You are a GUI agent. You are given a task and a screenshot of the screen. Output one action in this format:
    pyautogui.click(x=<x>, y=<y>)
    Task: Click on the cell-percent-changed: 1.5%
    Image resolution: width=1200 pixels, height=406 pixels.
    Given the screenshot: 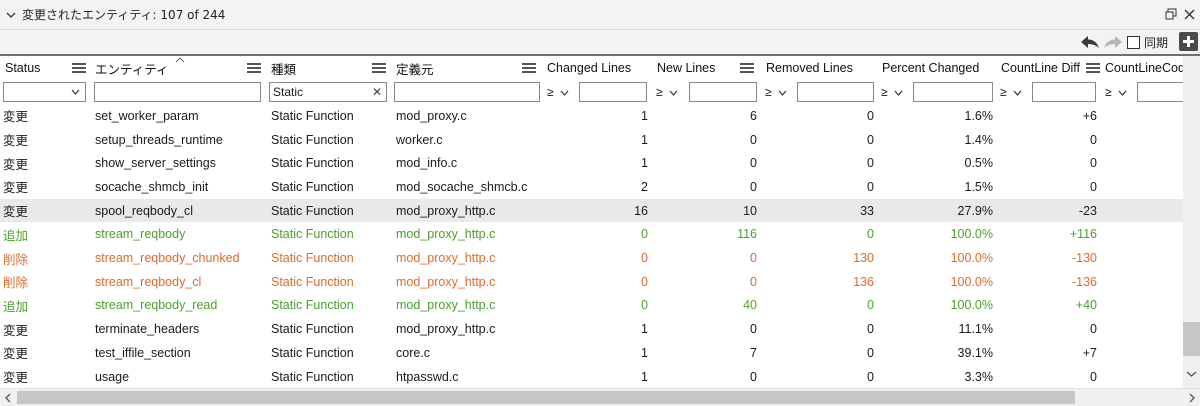 What is the action you would take?
    pyautogui.click(x=979, y=186)
    